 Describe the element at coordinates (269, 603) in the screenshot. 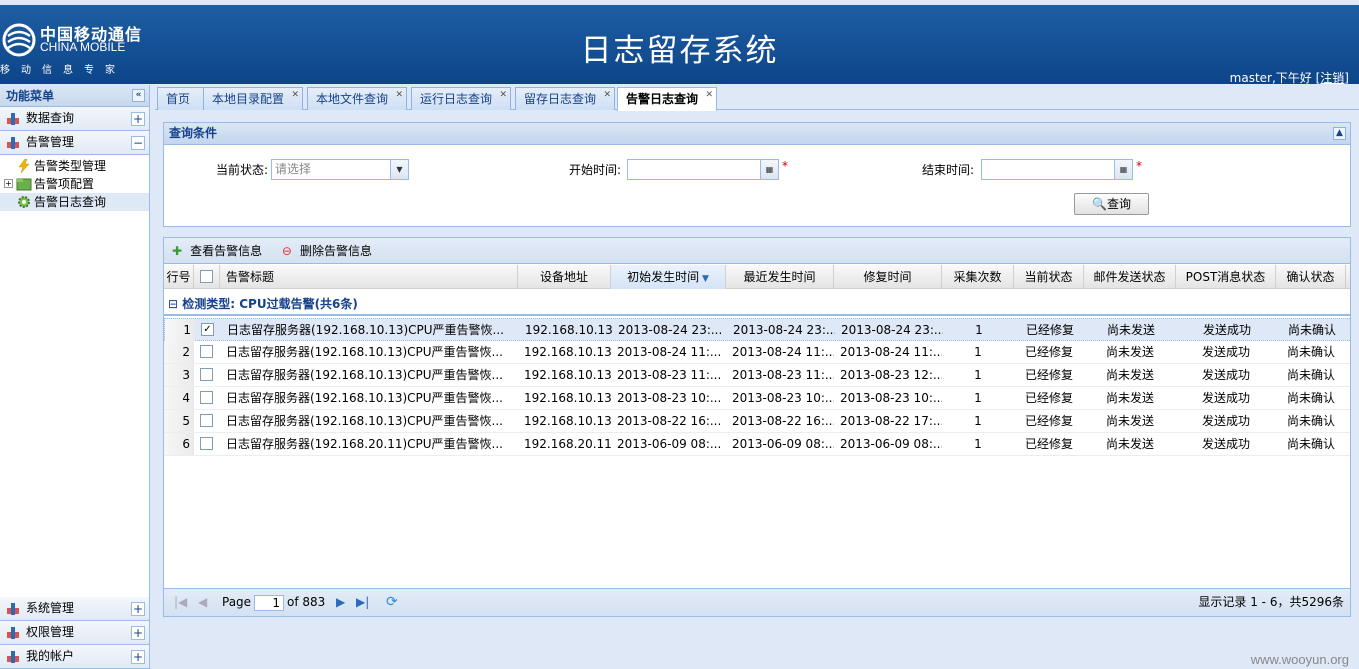

I see `page-input: 1` at that location.